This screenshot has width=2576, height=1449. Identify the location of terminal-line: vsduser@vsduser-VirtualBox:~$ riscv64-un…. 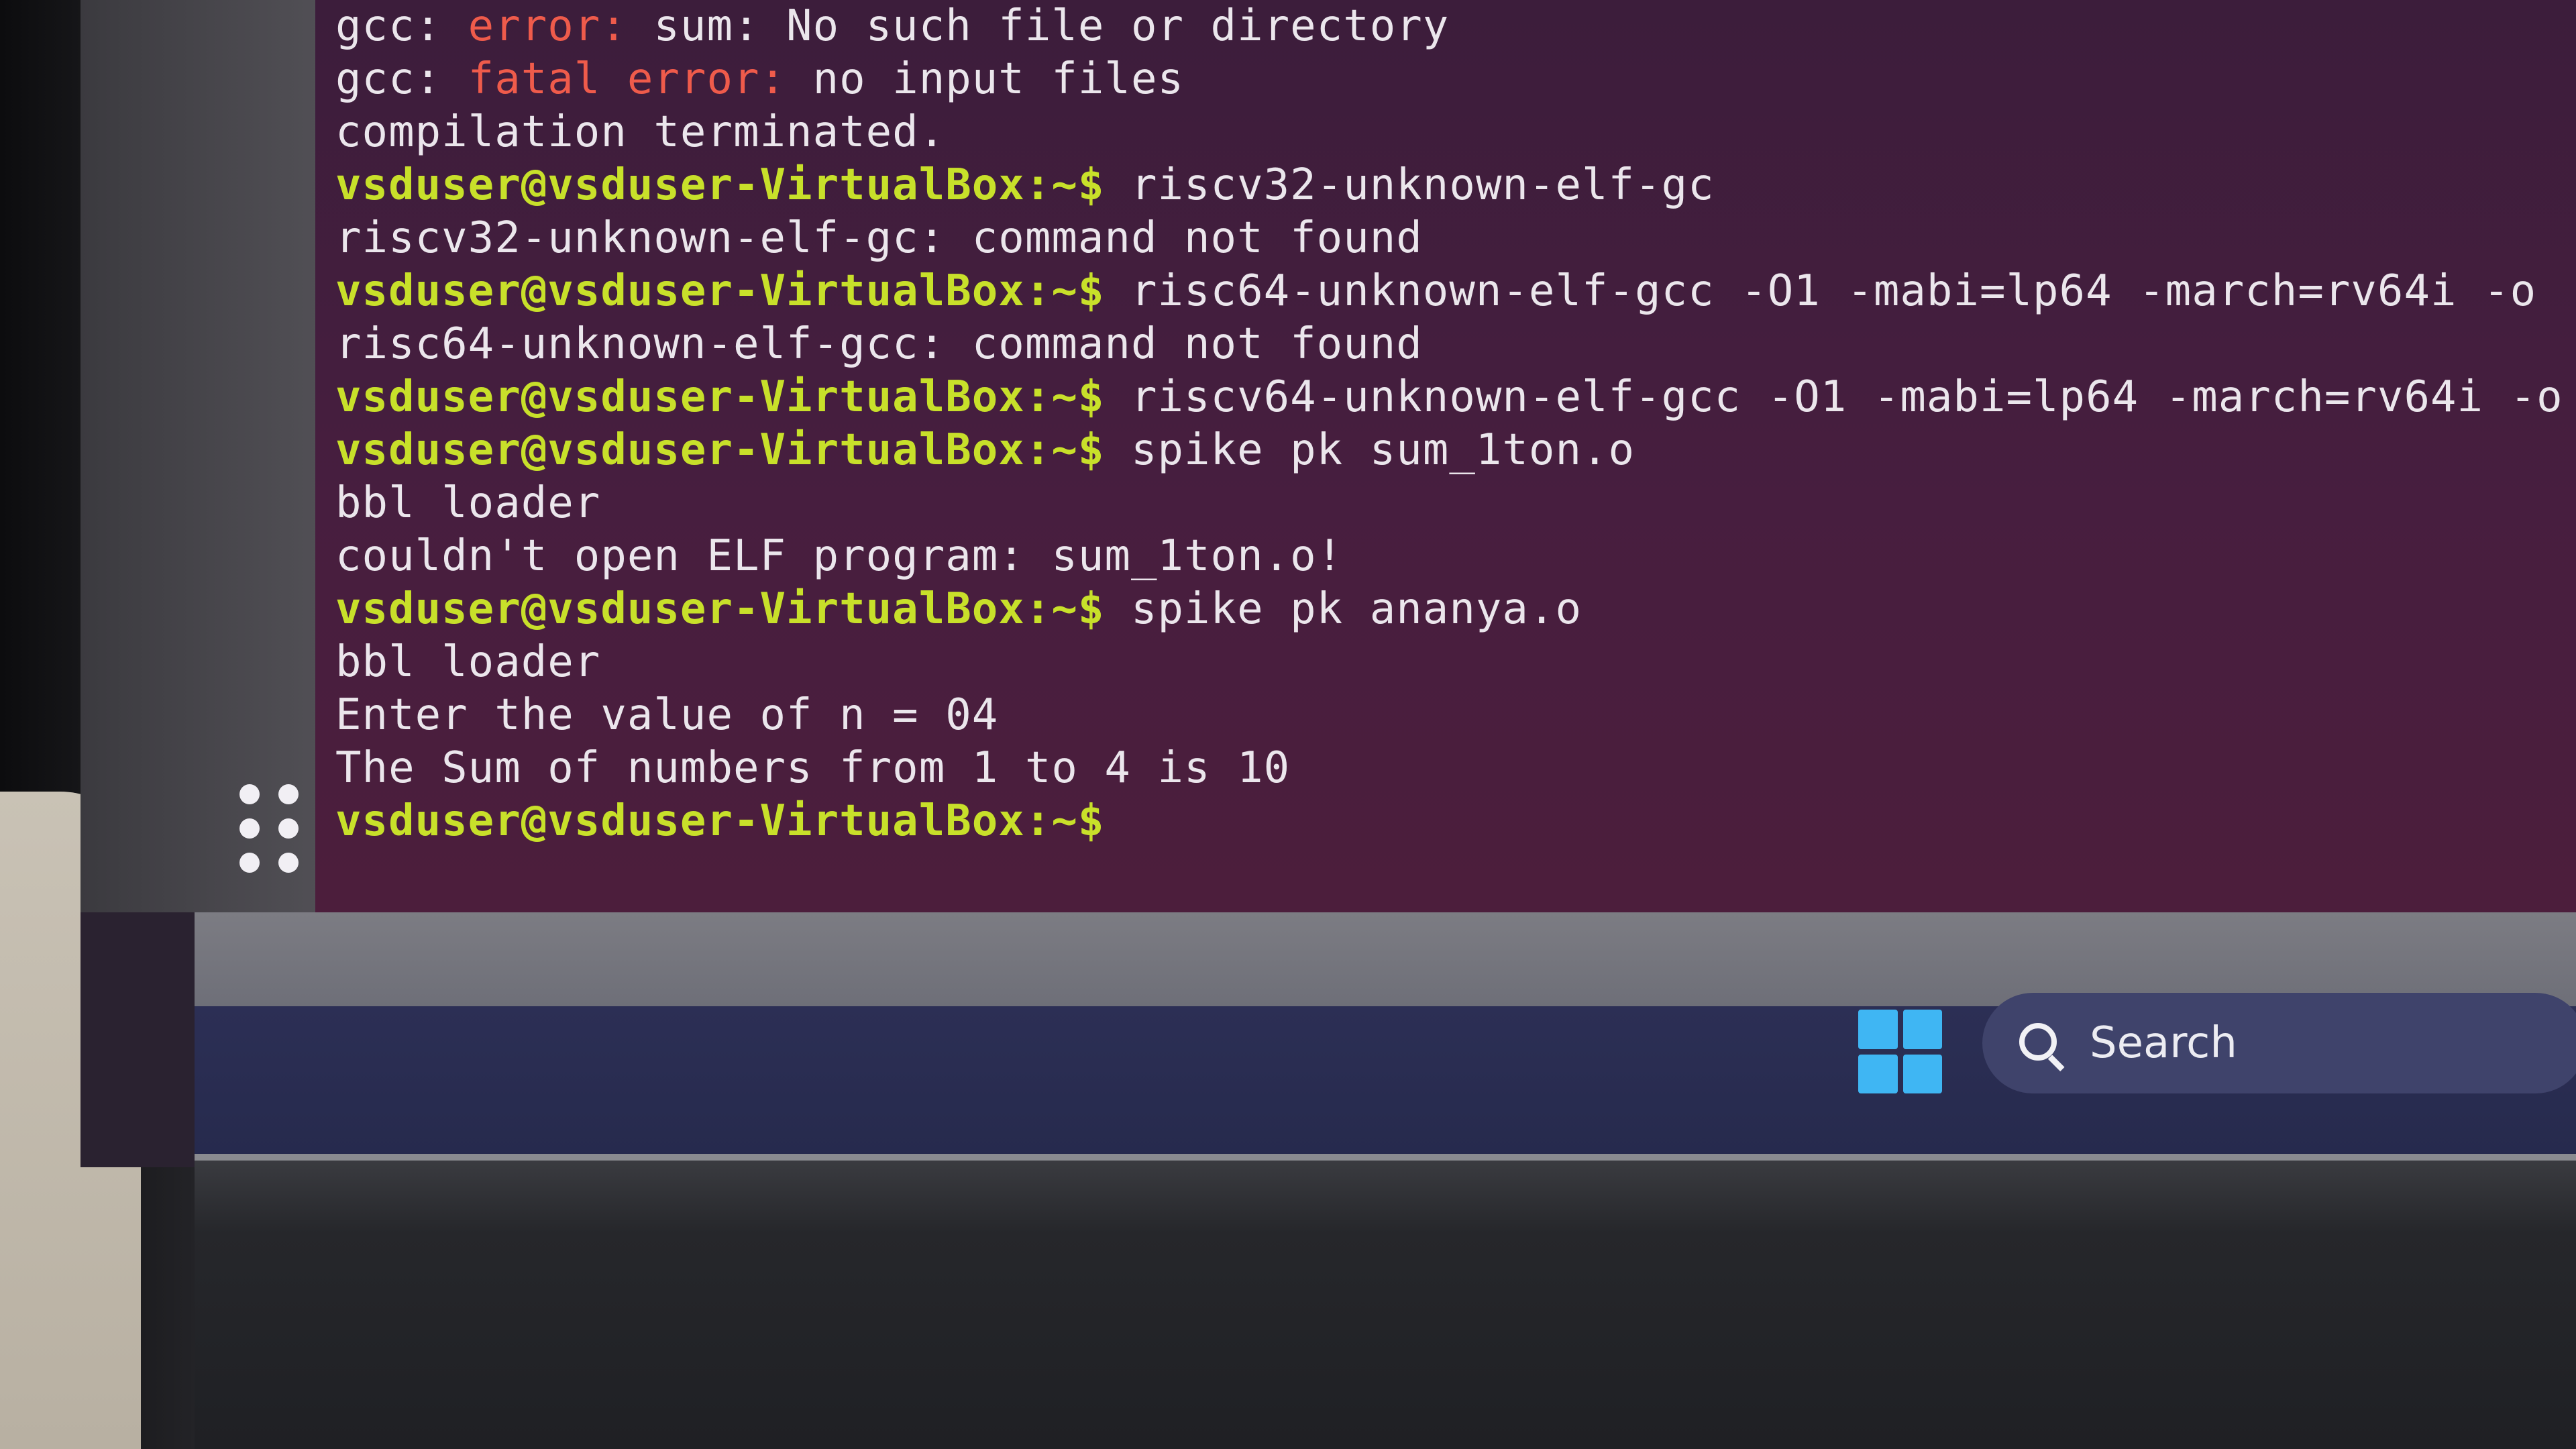
(1455, 397).